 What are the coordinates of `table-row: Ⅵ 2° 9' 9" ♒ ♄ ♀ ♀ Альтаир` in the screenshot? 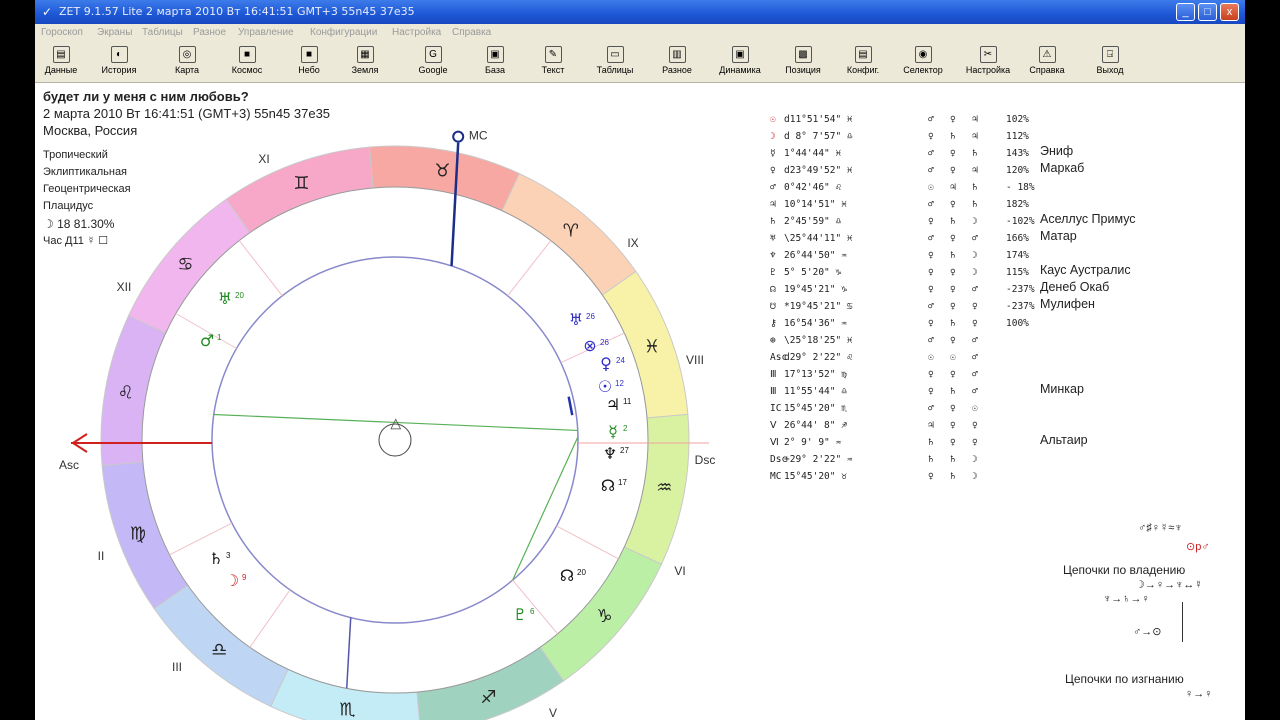 It's located at (1005, 443).